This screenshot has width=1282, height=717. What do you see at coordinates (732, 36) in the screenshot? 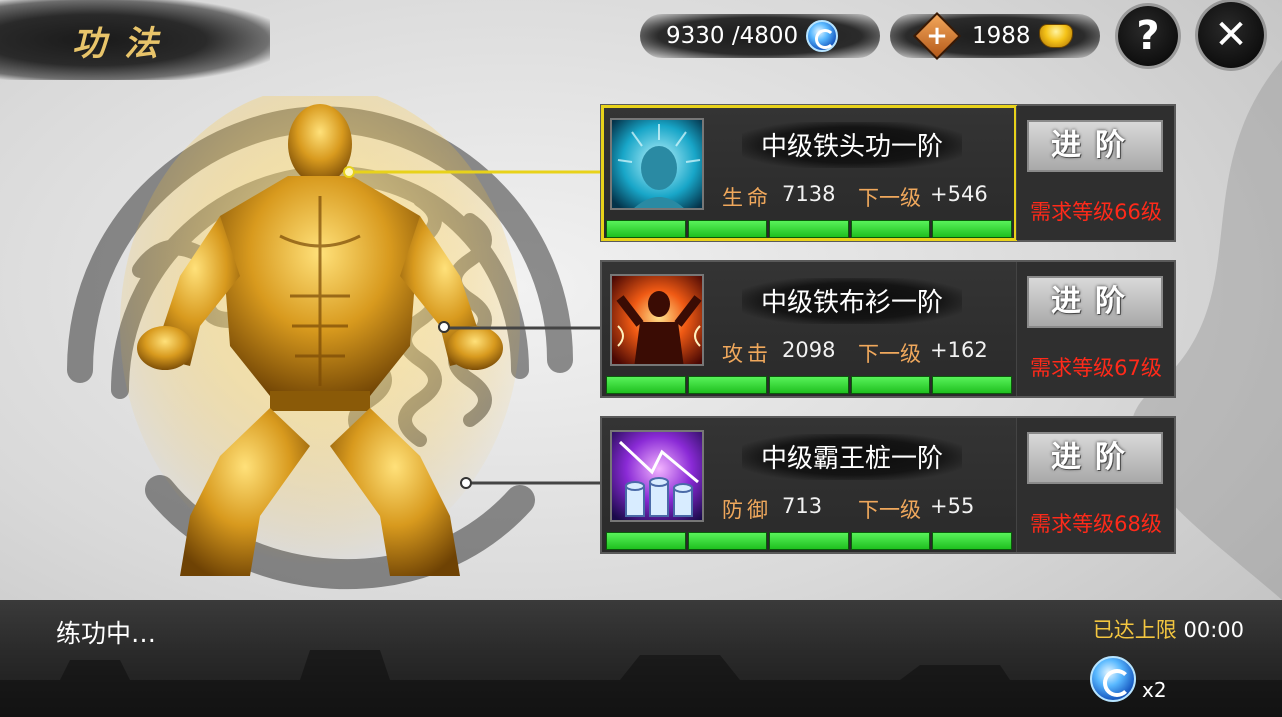
I see `energy-value: 9330 /4800` at bounding box center [732, 36].